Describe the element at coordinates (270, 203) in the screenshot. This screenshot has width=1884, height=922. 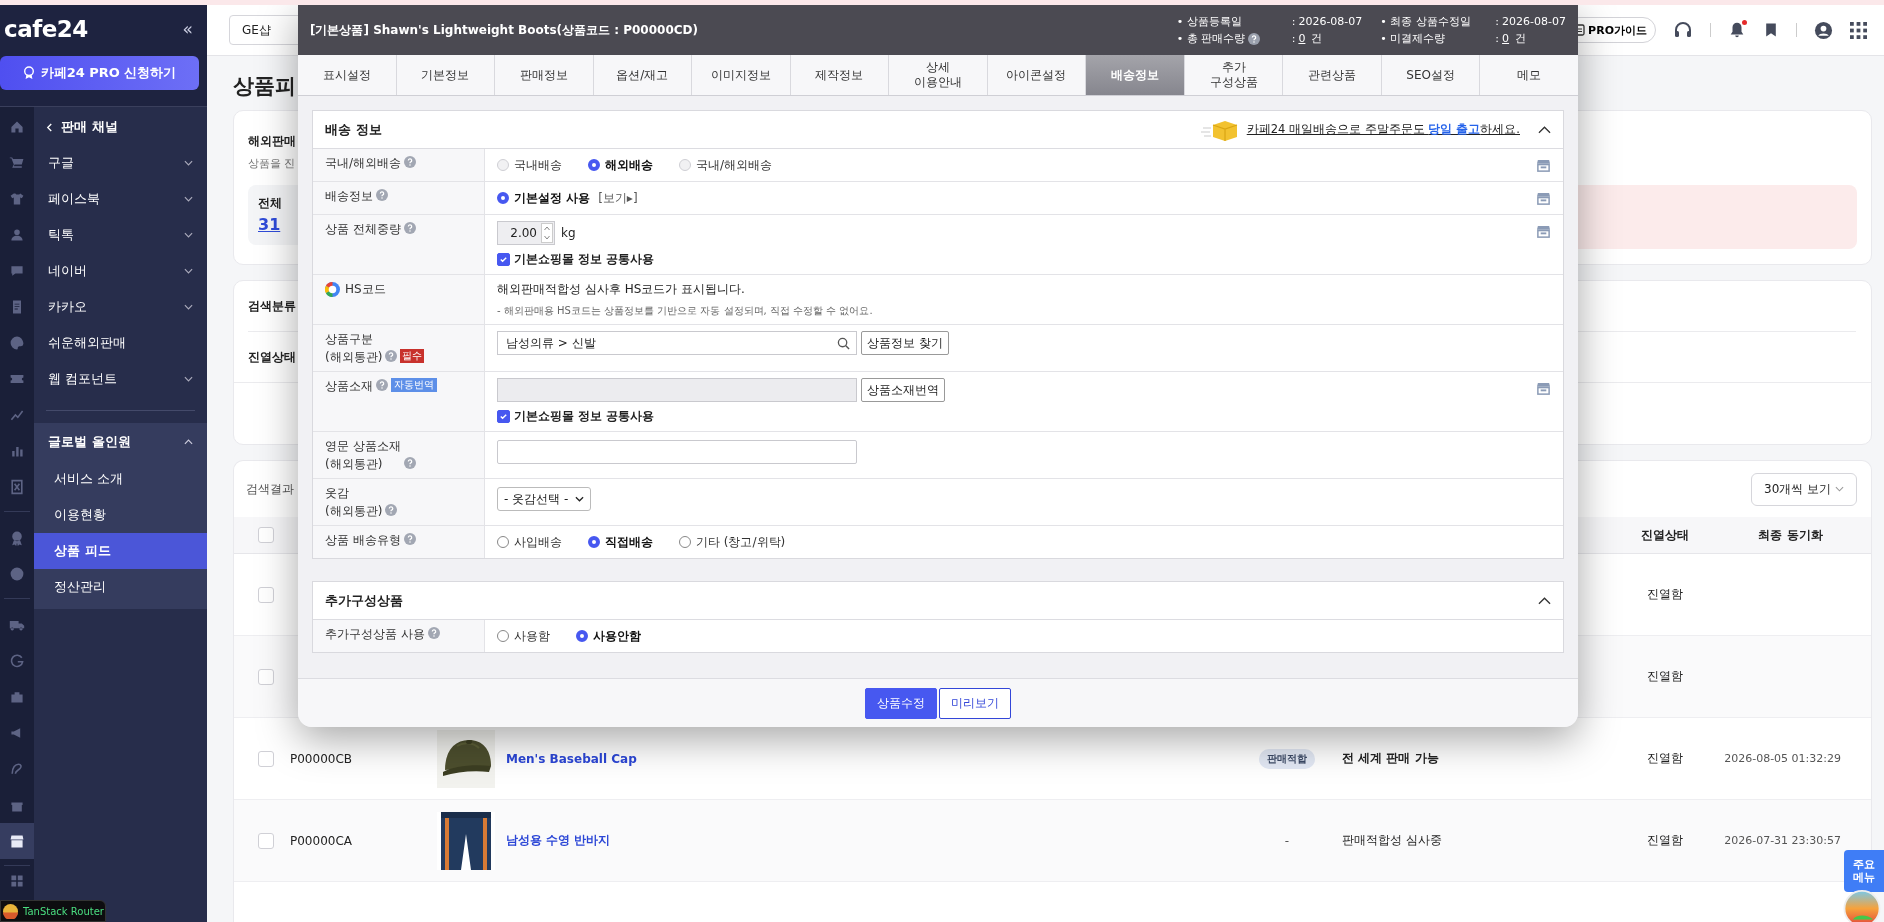
I see `stat-label: 전체` at that location.